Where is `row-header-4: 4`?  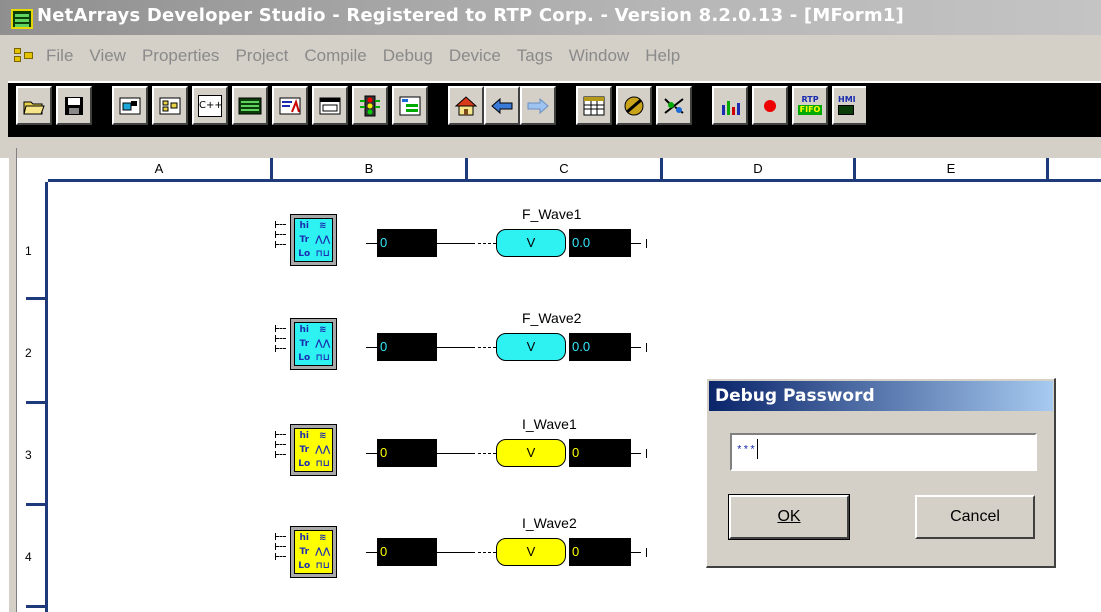
row-header-4: 4 is located at coordinates (35, 557).